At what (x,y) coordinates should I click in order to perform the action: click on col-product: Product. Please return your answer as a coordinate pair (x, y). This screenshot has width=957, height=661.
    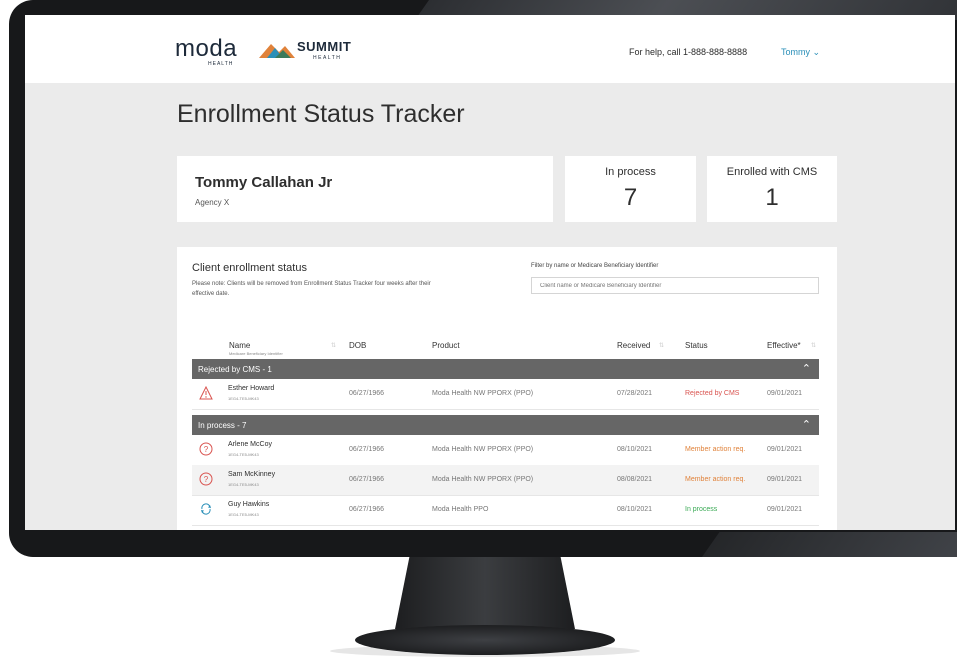
    Looking at the image, I should click on (446, 345).